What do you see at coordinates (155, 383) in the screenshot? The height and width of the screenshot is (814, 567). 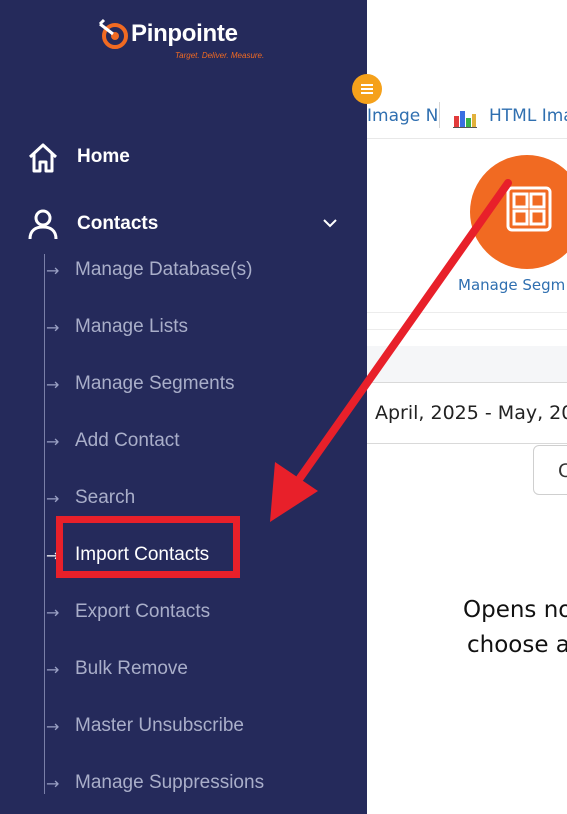 I see `sidebar-subitem-label: Manage Segments` at bounding box center [155, 383].